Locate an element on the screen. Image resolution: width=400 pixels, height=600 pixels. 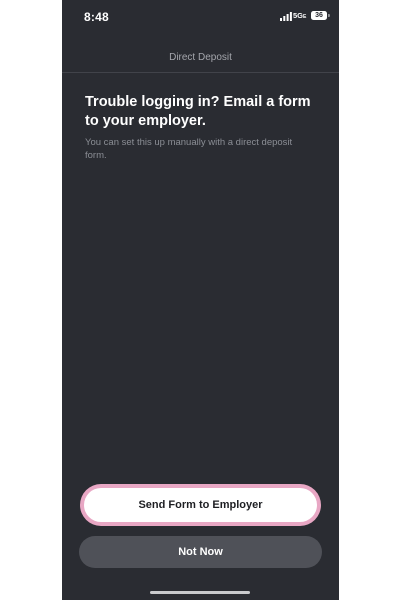
battery-tip is located at coordinates (329, 15).